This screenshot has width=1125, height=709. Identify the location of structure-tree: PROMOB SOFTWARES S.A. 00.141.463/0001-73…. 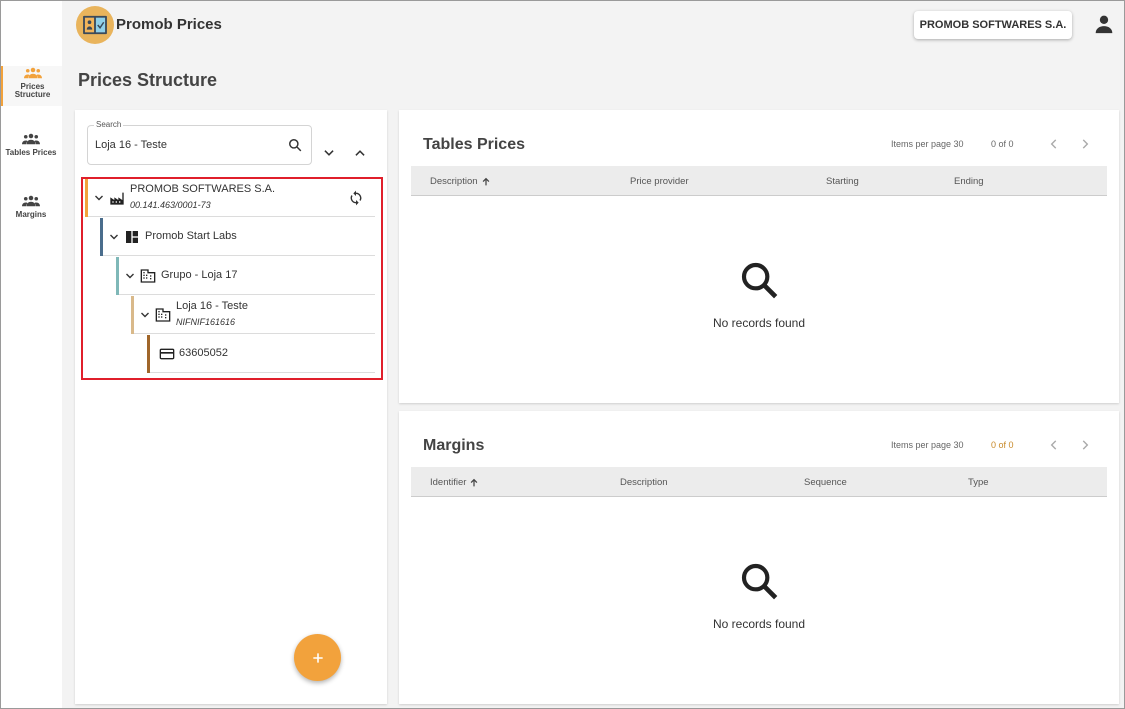
(232, 278).